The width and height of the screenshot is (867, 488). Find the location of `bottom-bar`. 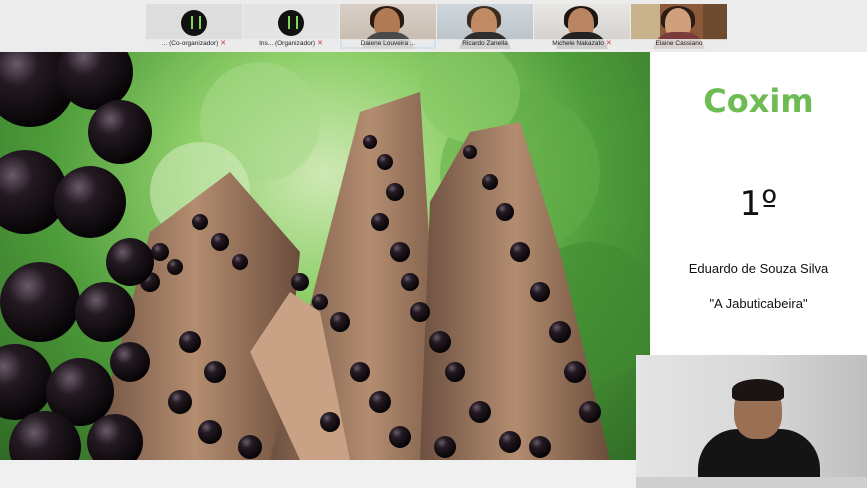

bottom-bar is located at coordinates (318, 474).